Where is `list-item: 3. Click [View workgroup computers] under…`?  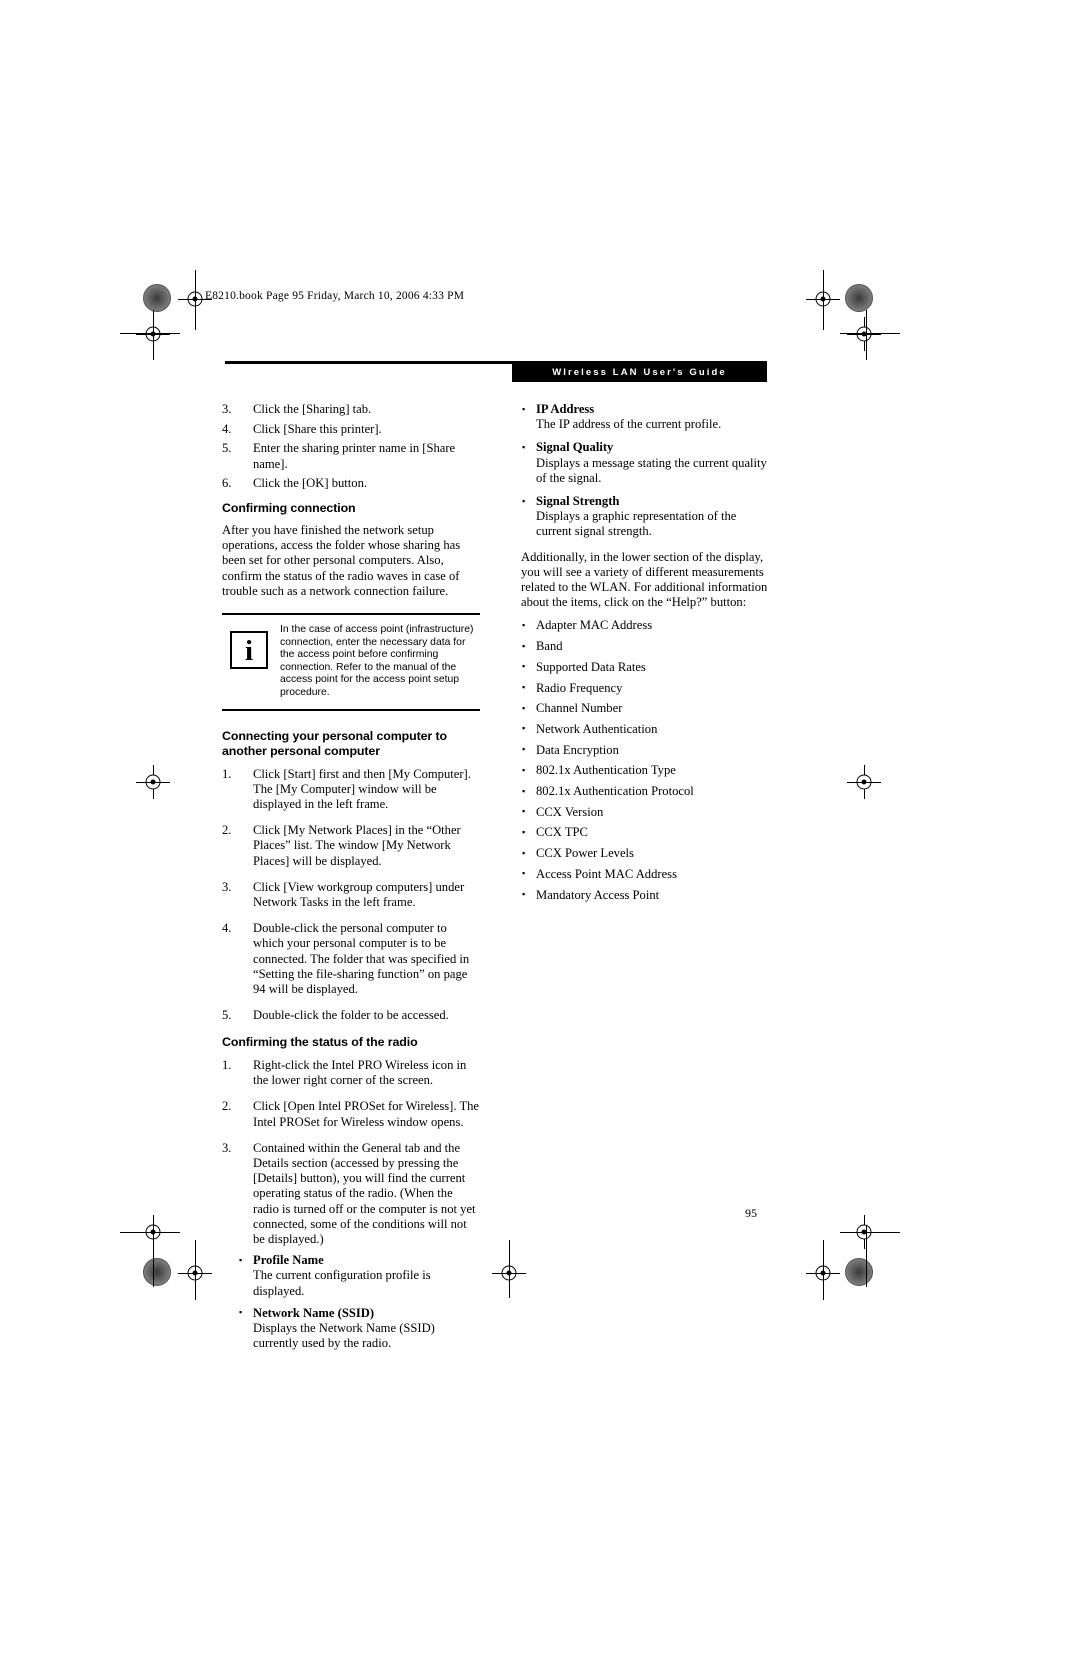 list-item: 3. Click [View workgroup computers] under… is located at coordinates (351, 895).